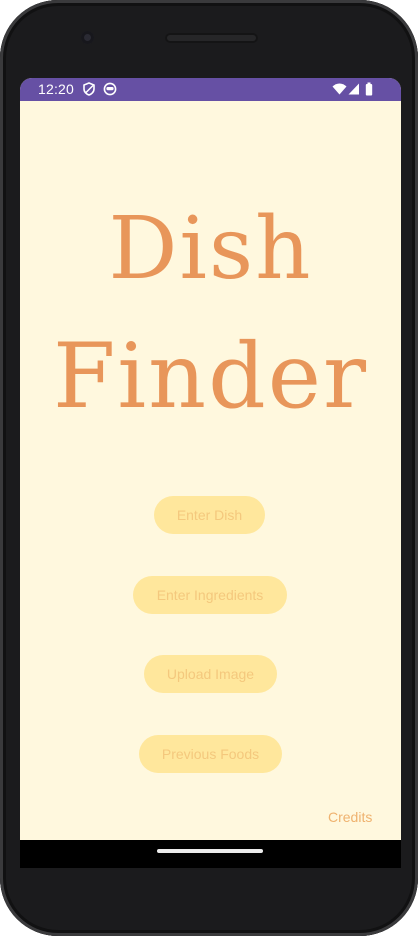 The height and width of the screenshot is (936, 418). Describe the element at coordinates (369, 89) in the screenshot. I see `battery-icon` at that location.